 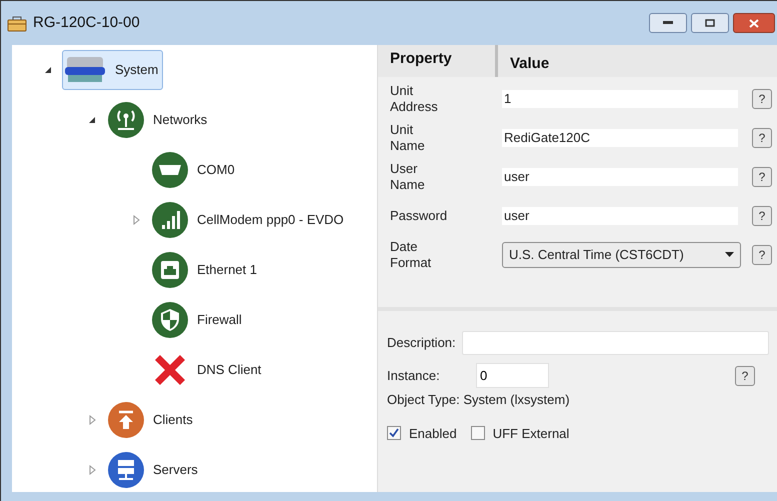 What do you see at coordinates (113, 70) in the screenshot?
I see `tree-item: System` at bounding box center [113, 70].